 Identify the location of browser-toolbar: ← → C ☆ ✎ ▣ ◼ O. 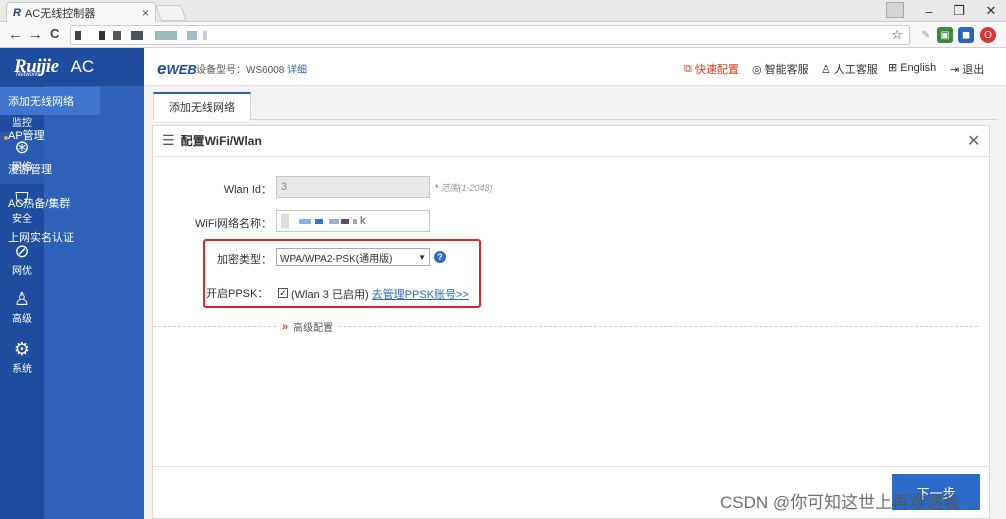
(503, 35).